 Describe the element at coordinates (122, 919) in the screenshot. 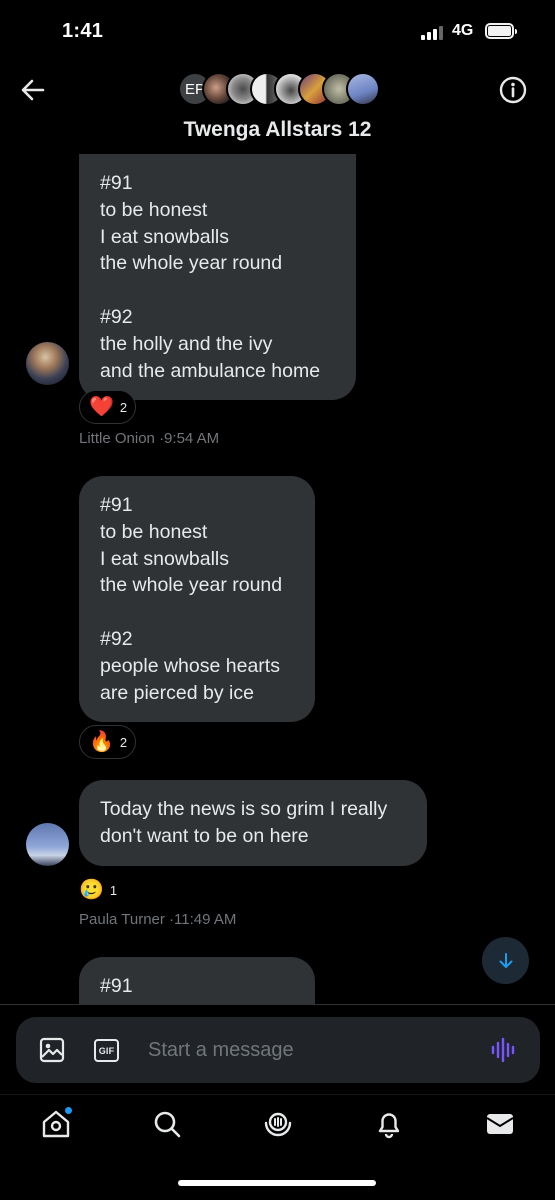

I see `sender-name: Paula Turner` at that location.